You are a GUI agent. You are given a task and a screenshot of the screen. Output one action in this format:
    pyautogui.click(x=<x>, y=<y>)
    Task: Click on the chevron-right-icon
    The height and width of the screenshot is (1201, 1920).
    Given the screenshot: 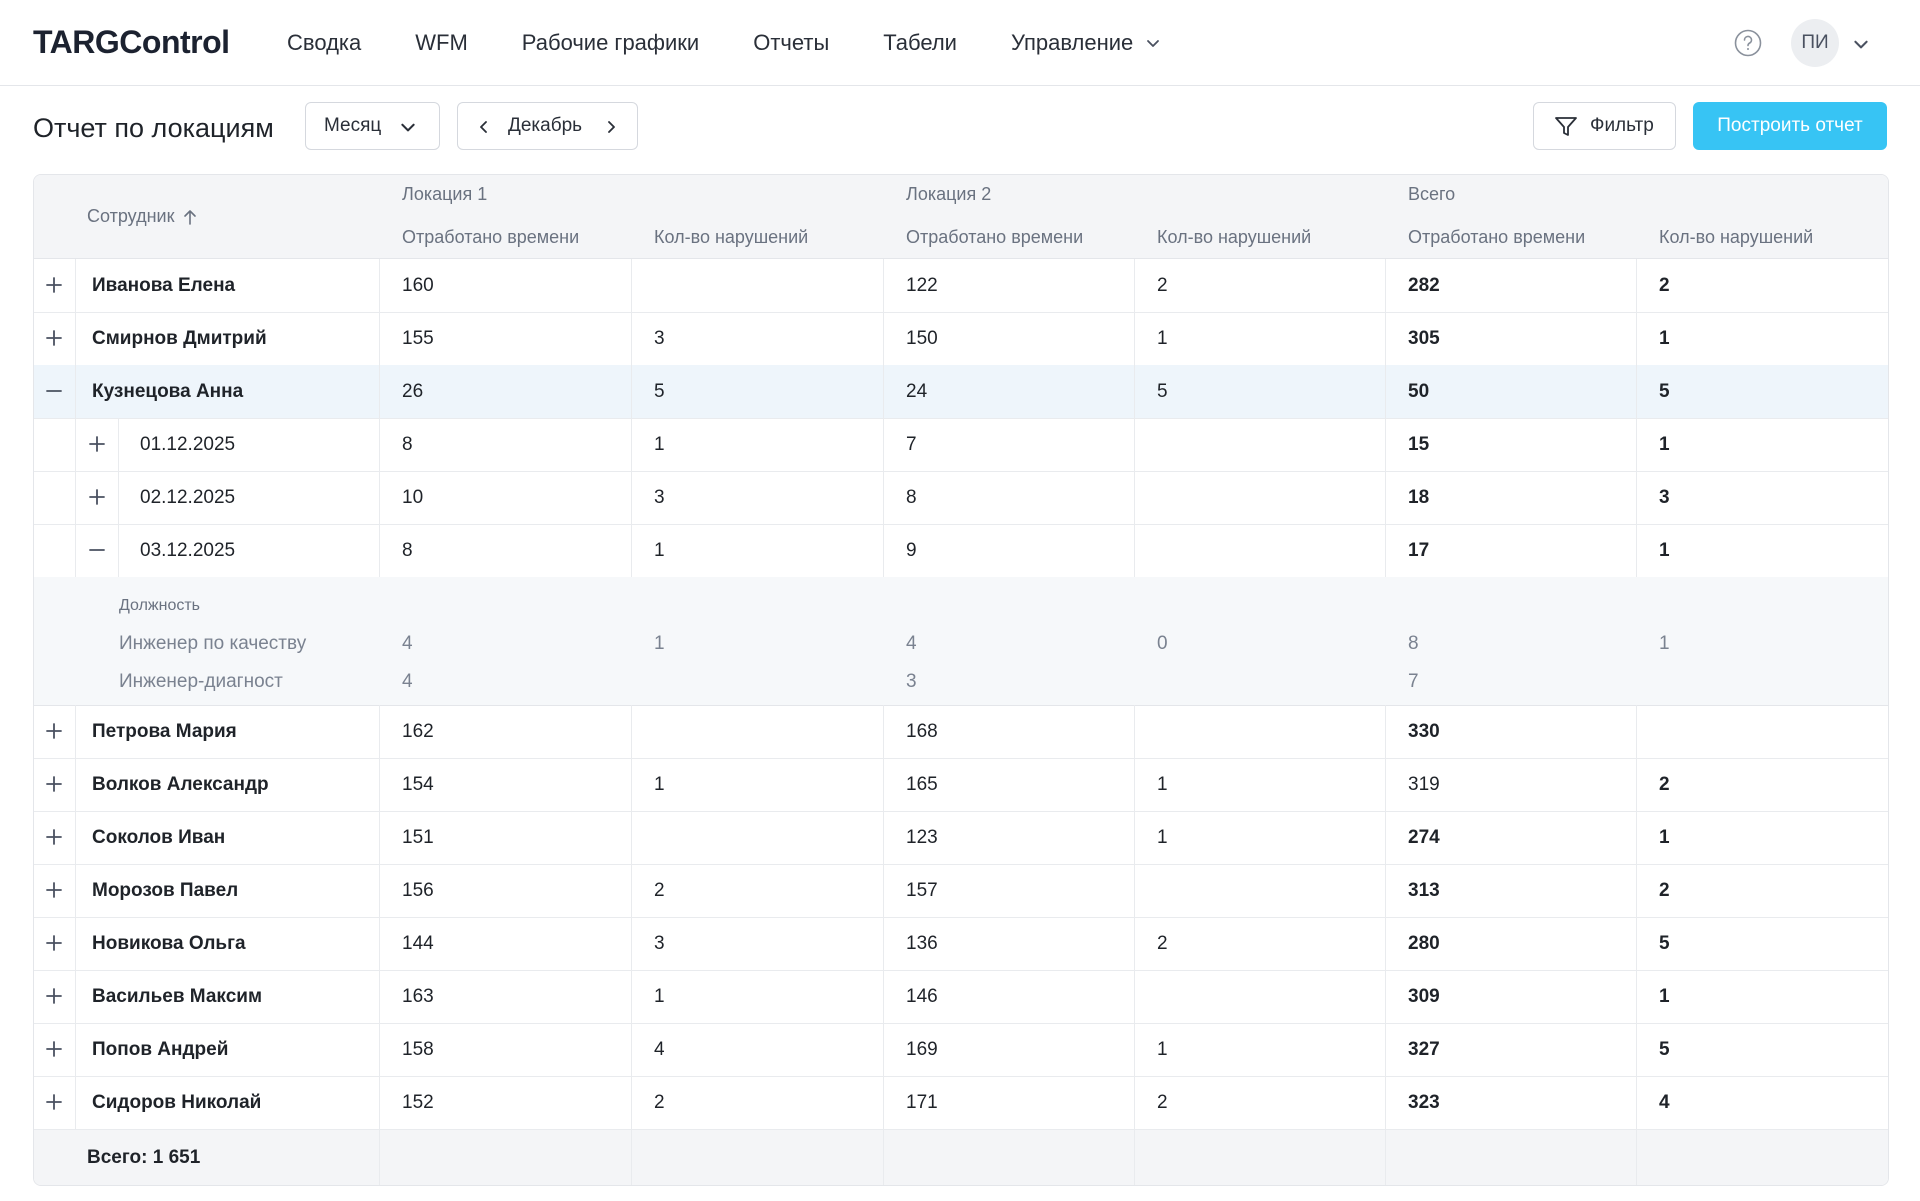 What is the action you would take?
    pyautogui.click(x=611, y=127)
    